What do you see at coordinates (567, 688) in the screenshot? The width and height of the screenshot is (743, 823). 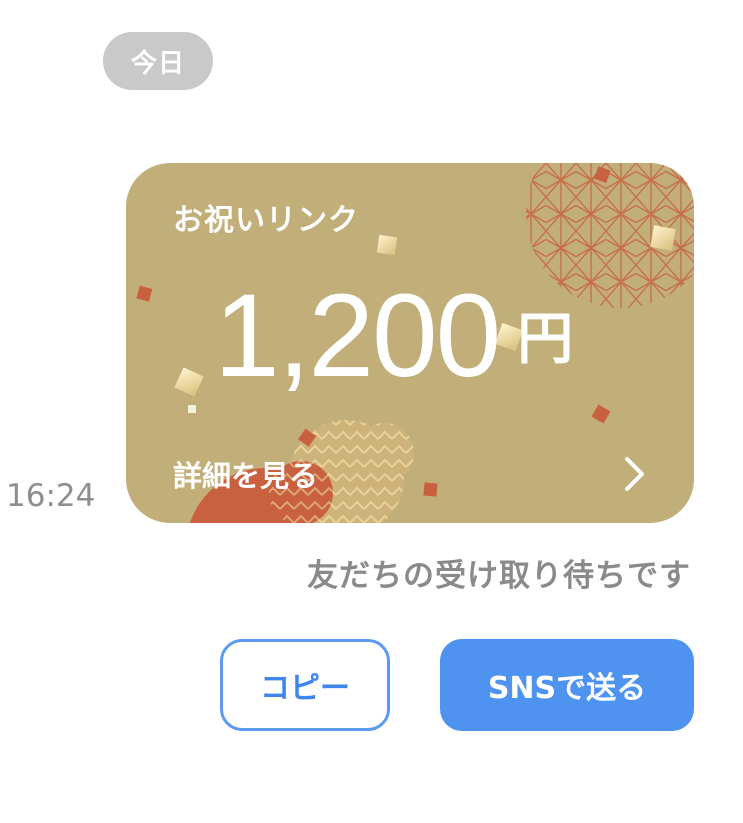 I see `send-sns-button-label: SNSで送る` at bounding box center [567, 688].